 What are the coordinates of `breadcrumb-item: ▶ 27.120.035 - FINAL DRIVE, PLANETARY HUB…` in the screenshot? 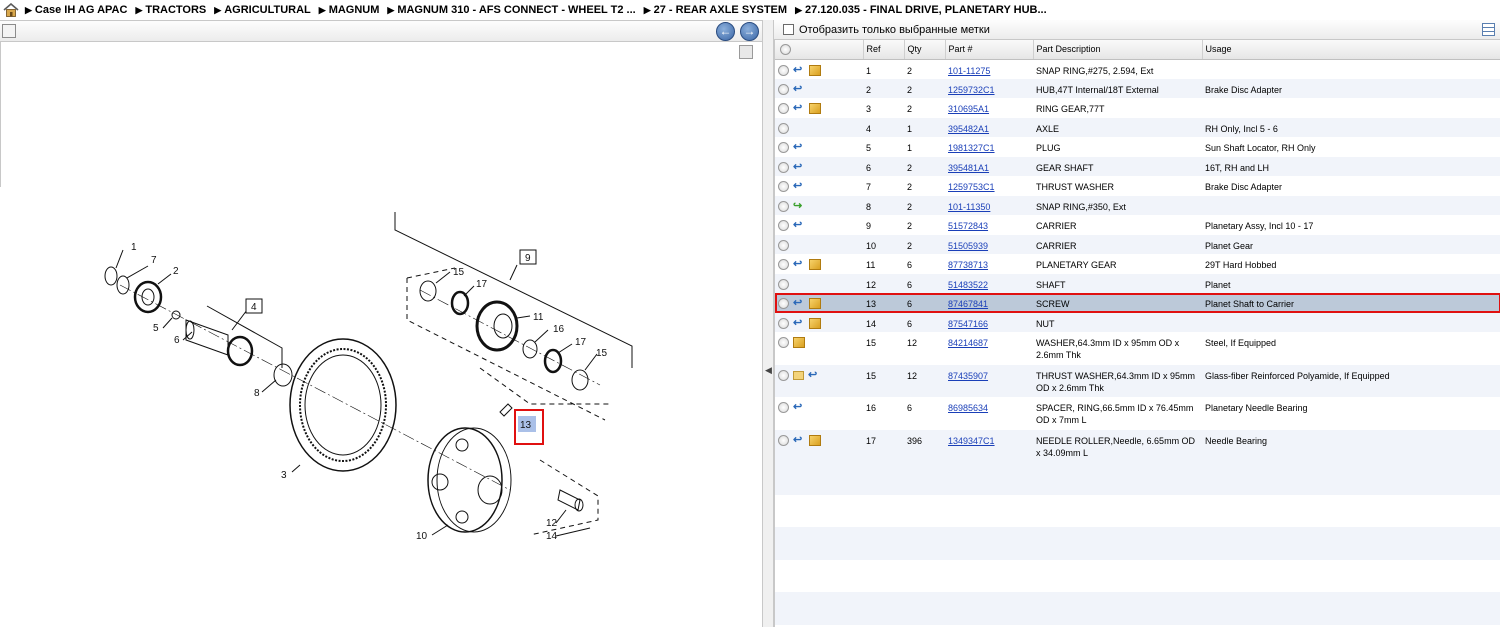 It's located at (921, 10).